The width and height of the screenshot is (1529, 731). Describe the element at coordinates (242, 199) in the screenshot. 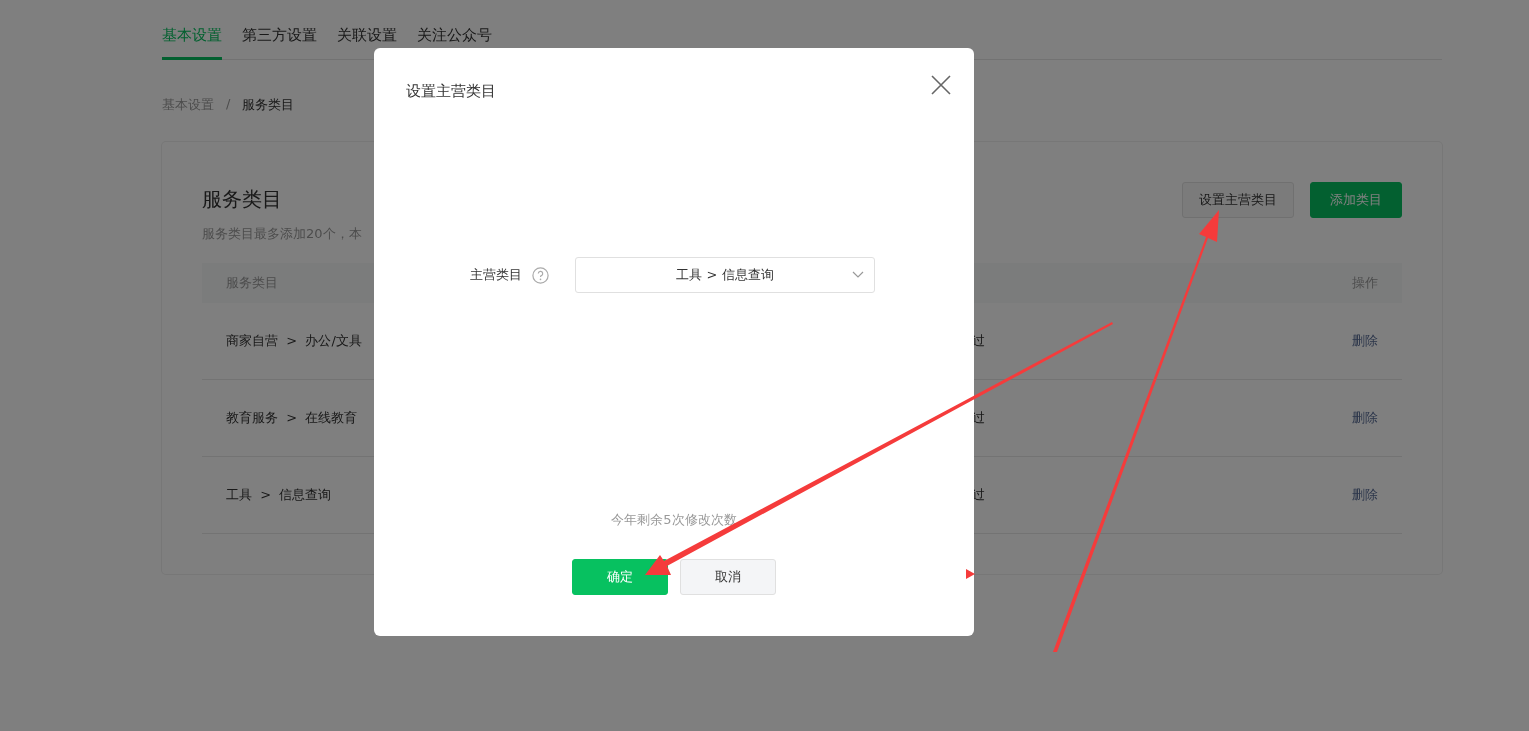

I see `section-title: 服务类目` at that location.